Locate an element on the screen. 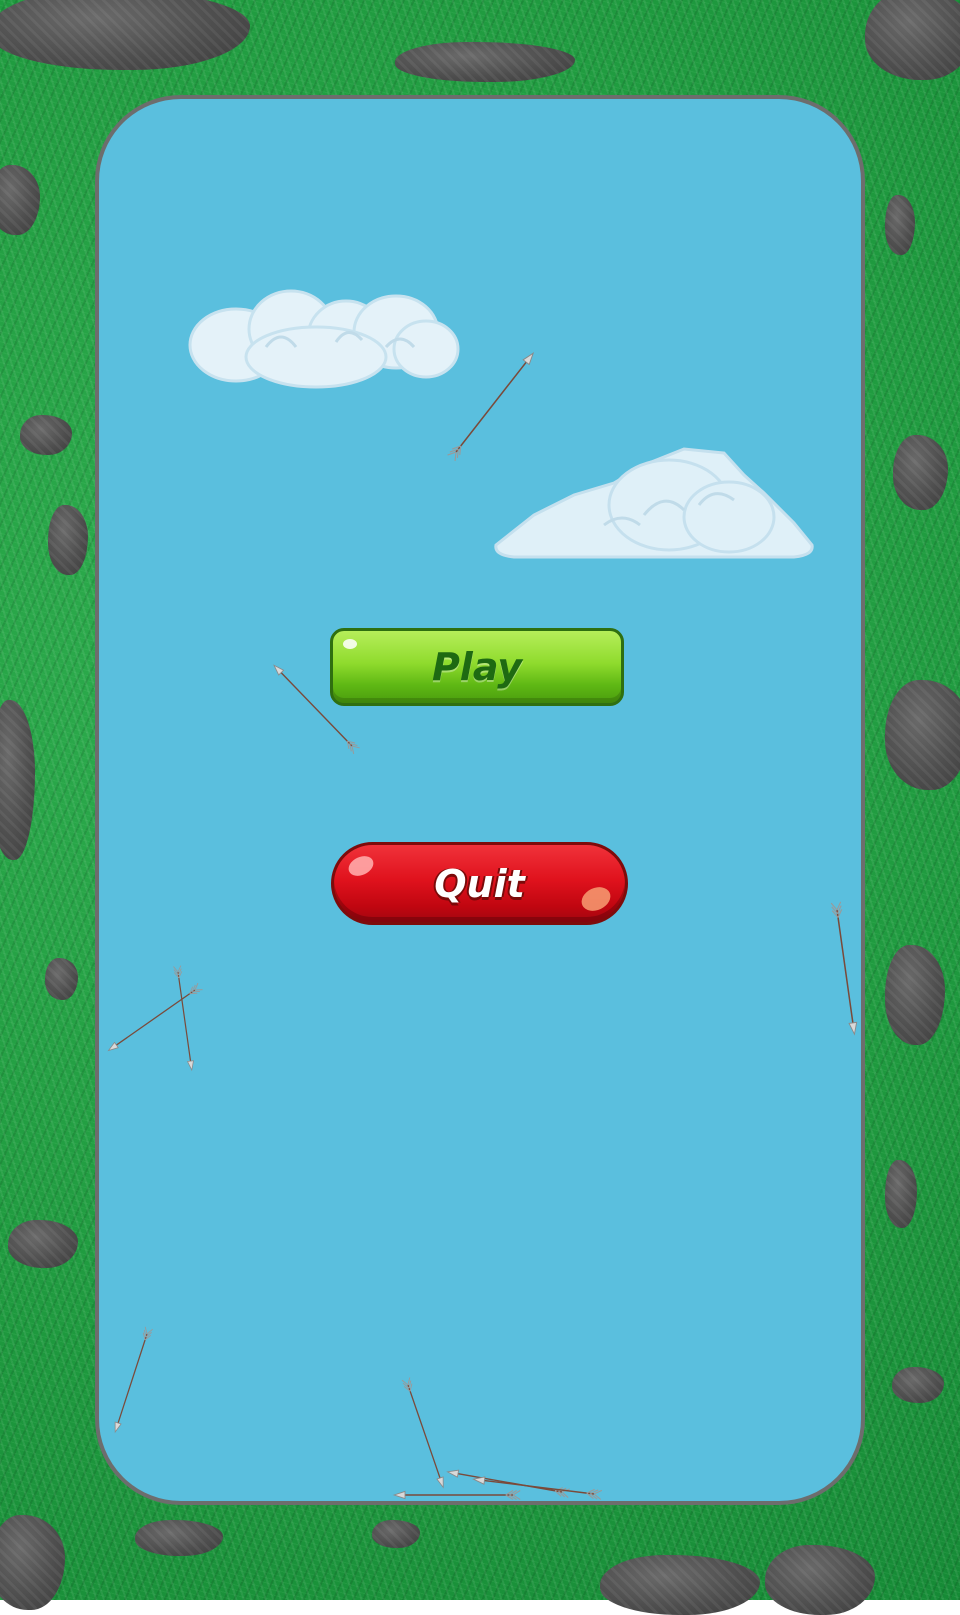 The image size is (960, 1615). play-button-label: Play is located at coordinates (477, 667).